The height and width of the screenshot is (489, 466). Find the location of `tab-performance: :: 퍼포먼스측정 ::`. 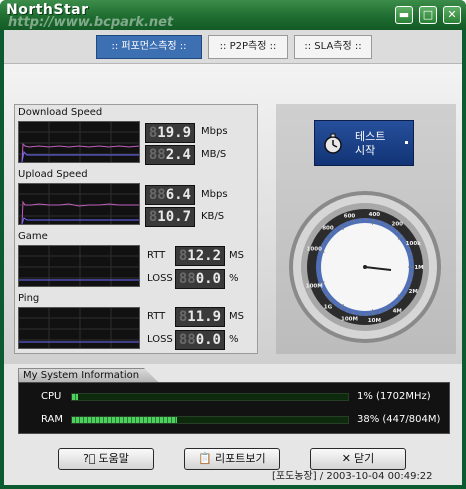

tab-performance: :: 퍼포먼스측정 :: is located at coordinates (149, 47).